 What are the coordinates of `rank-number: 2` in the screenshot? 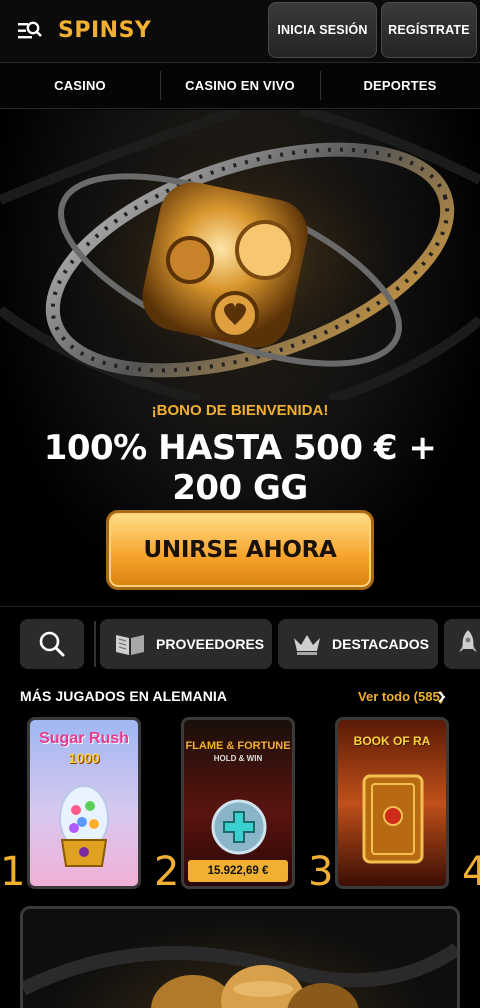 It's located at (167, 872).